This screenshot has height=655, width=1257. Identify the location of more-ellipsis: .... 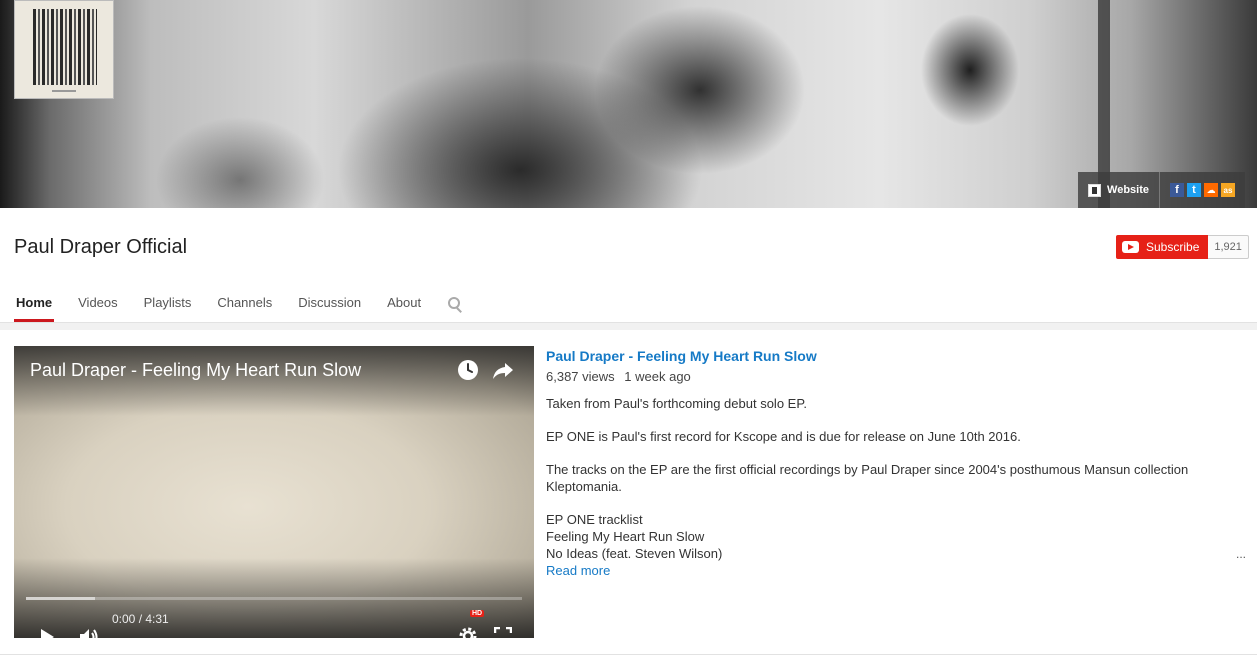
(1241, 554).